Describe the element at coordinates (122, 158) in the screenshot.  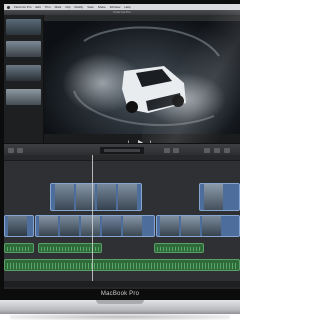
I see `timeline-ruler` at that location.